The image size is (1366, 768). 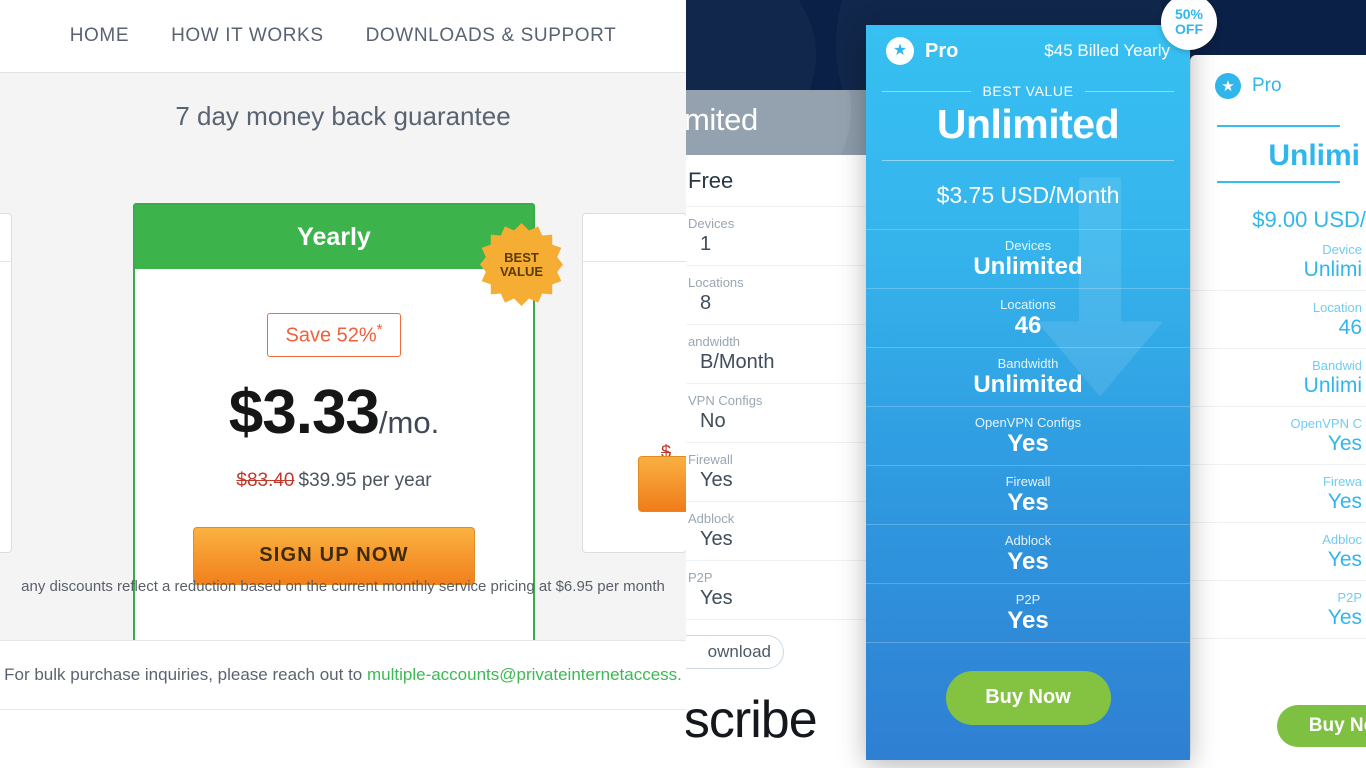 I want to click on pro-card-plan: ★ Pro, so click(x=922, y=51).